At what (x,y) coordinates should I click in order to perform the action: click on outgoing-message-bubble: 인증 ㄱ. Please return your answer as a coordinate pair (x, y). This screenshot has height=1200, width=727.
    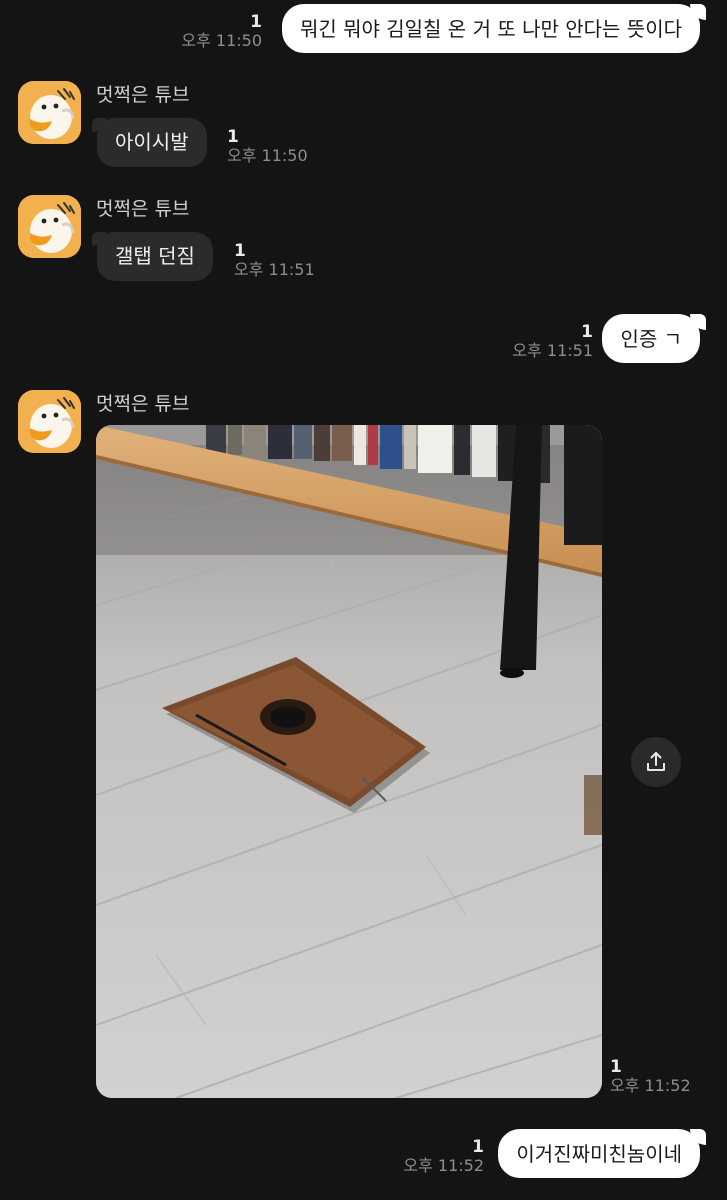
    Looking at the image, I should click on (654, 338).